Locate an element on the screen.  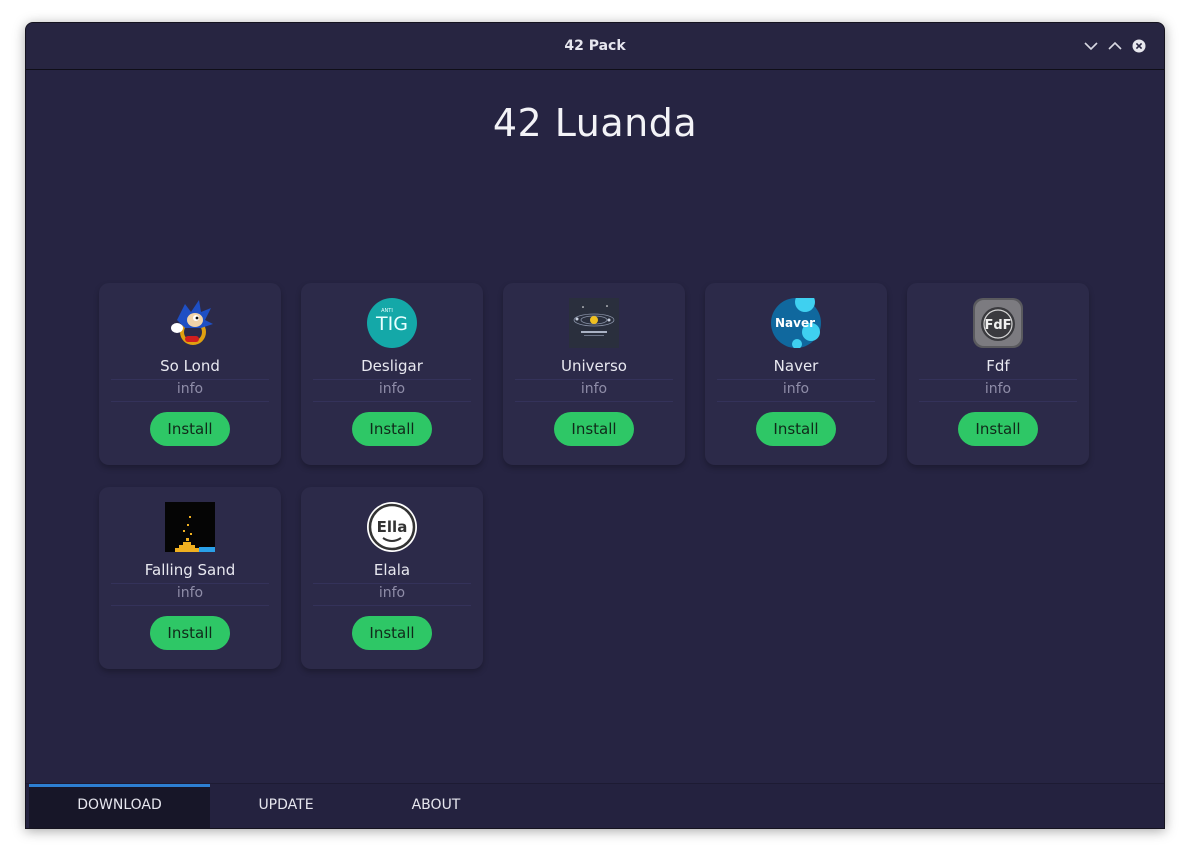
maximize-icon is located at coordinates (1115, 46).